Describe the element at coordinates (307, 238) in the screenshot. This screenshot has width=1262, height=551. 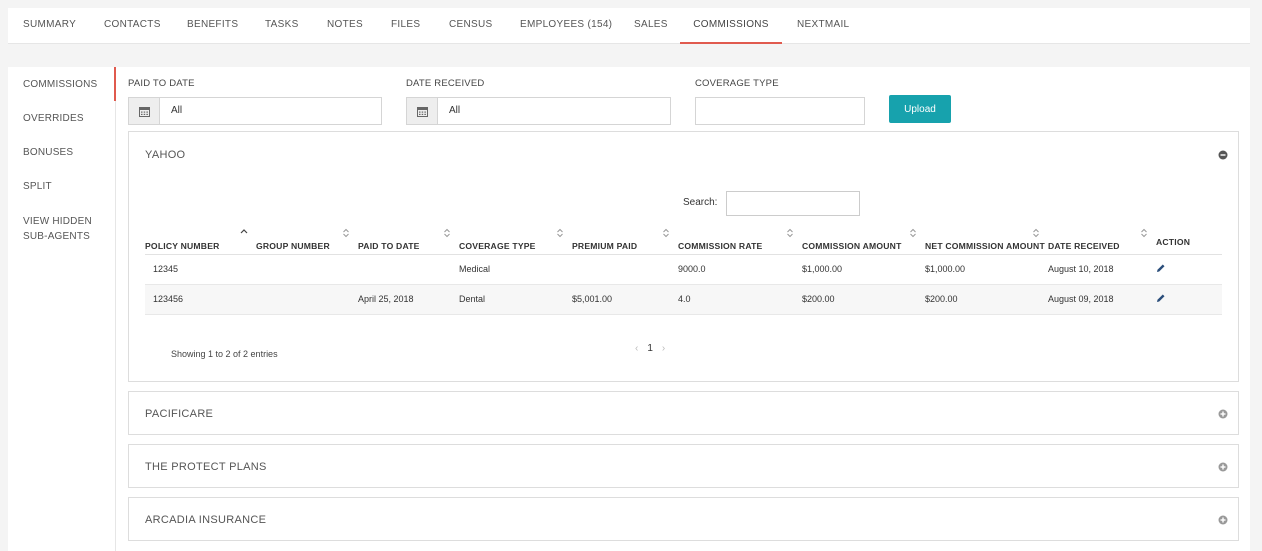
I see `col-group-number: GROUP NUMBER` at that location.